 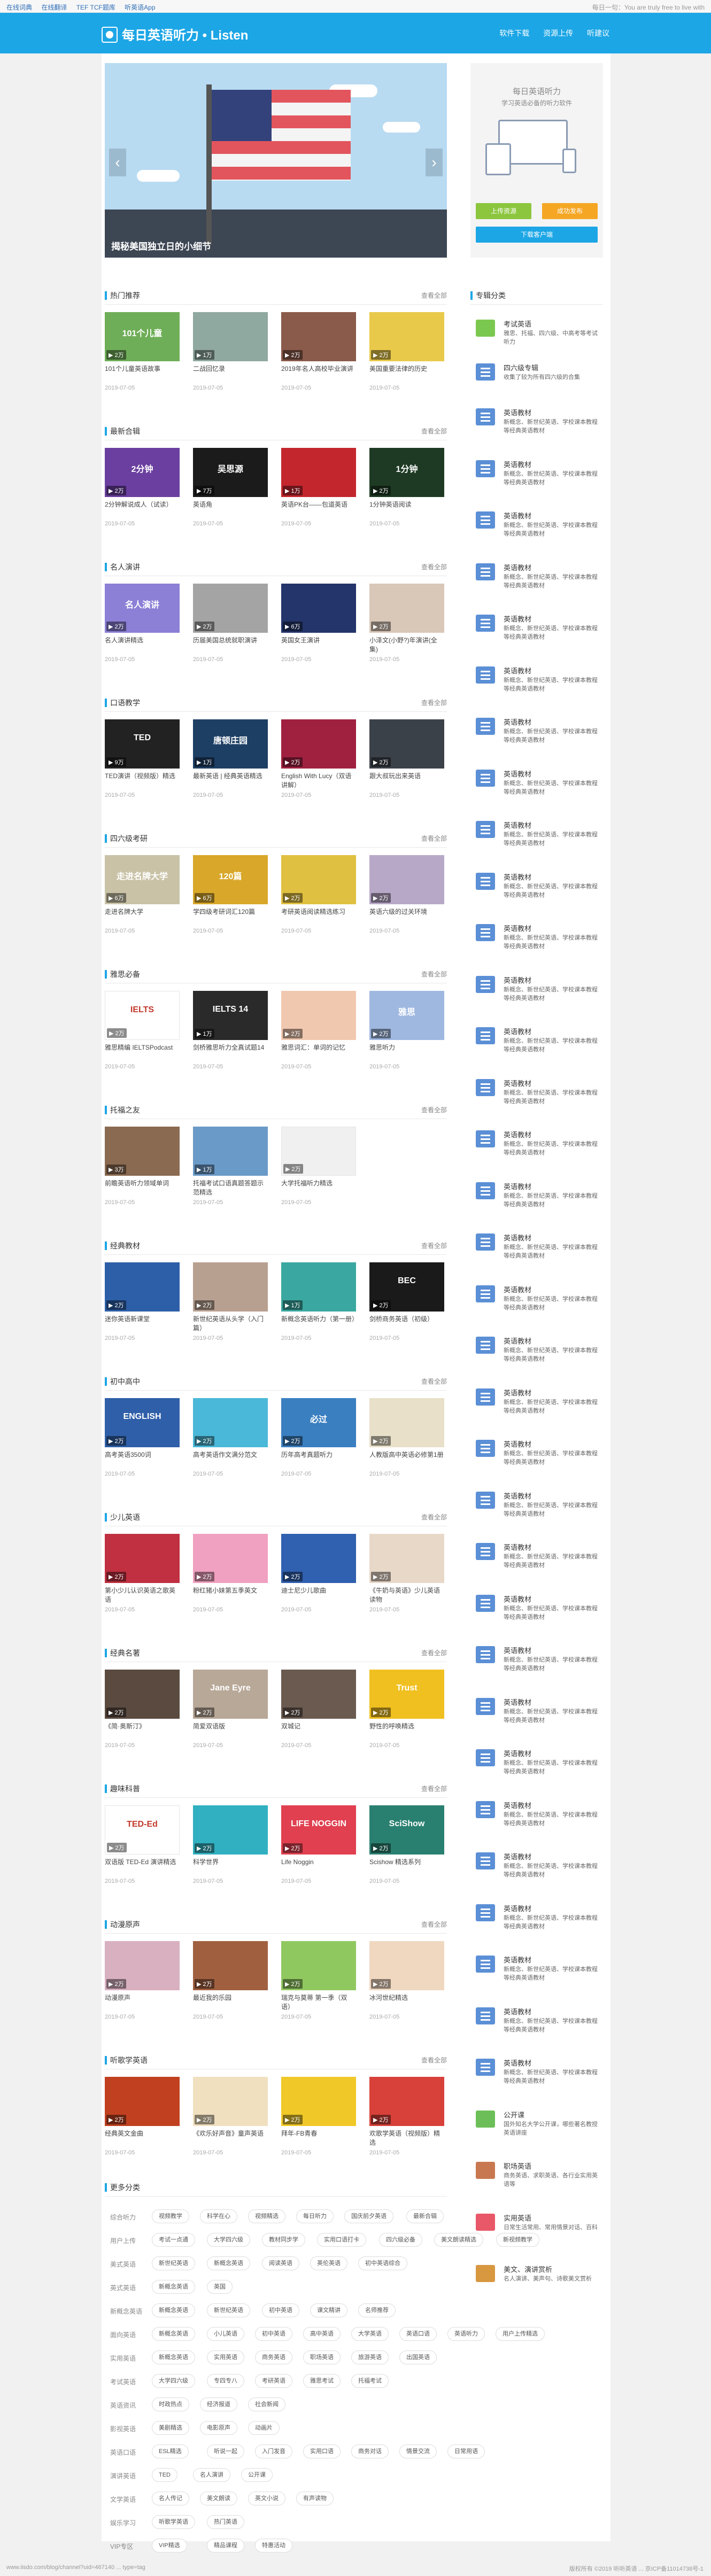 What do you see at coordinates (406, 770) in the screenshot?
I see `album-card: ▶ 2万 跟大叔玩出来英语 2019-07-05` at bounding box center [406, 770].